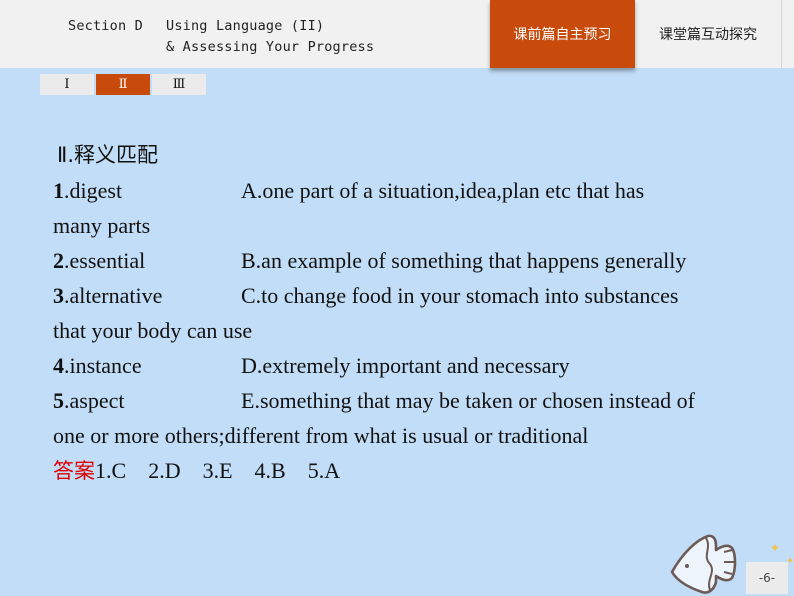 The width and height of the screenshot is (794, 596). What do you see at coordinates (217, 470) in the screenshot?
I see `answer-value: 3.E` at bounding box center [217, 470].